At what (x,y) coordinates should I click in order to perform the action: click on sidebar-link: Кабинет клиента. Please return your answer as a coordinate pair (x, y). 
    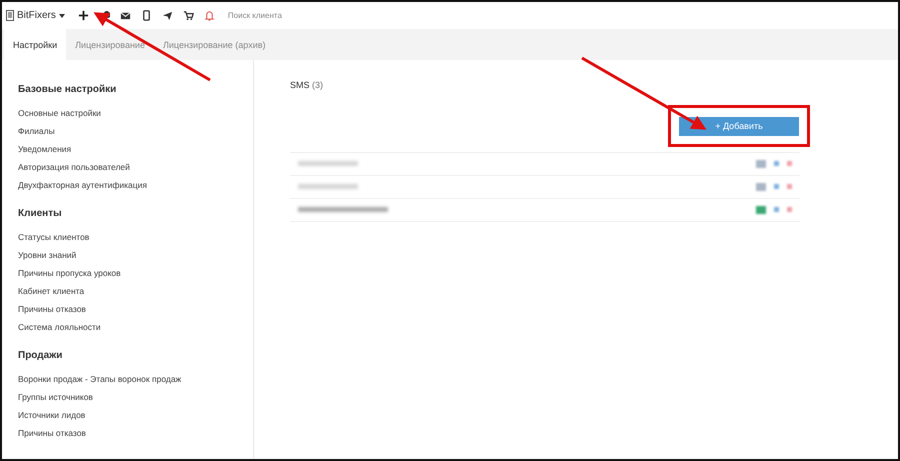
    Looking at the image, I should click on (51, 291).